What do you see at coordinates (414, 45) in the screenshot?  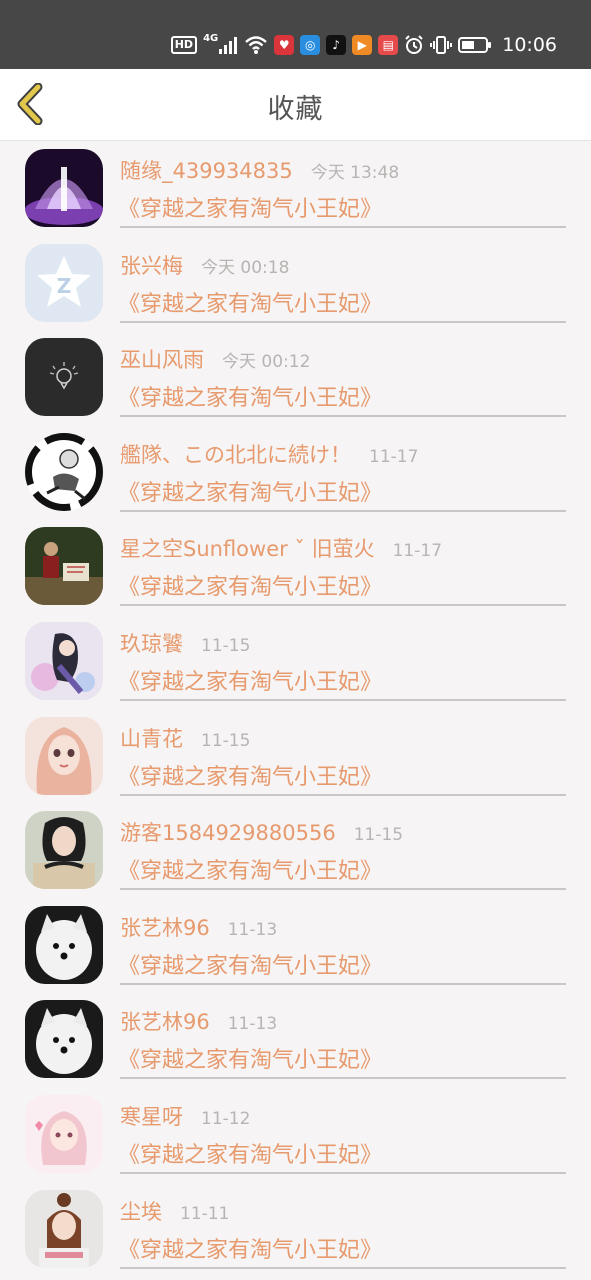 I see `alarm-icon` at bounding box center [414, 45].